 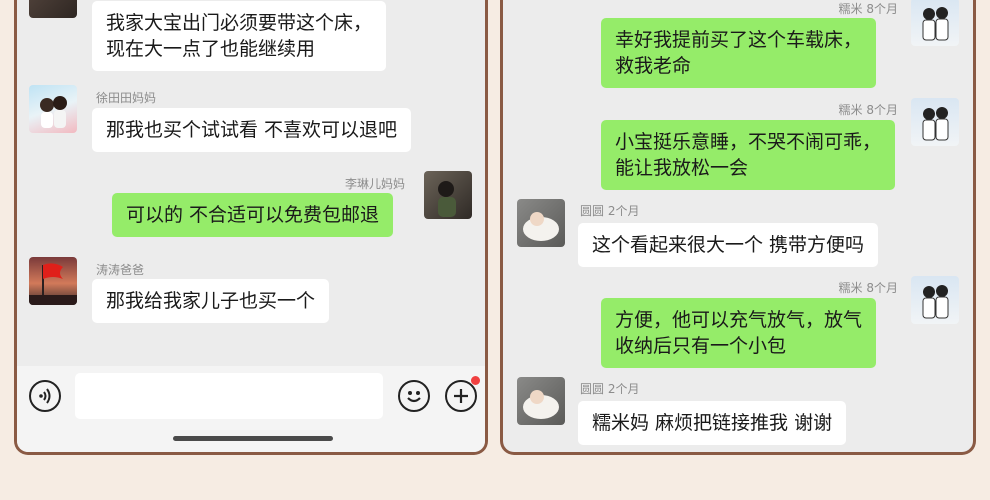 What do you see at coordinates (712, 423) in the screenshot?
I see `message-bubble: 糯米妈 麻烦把链接推我 谢谢` at bounding box center [712, 423].